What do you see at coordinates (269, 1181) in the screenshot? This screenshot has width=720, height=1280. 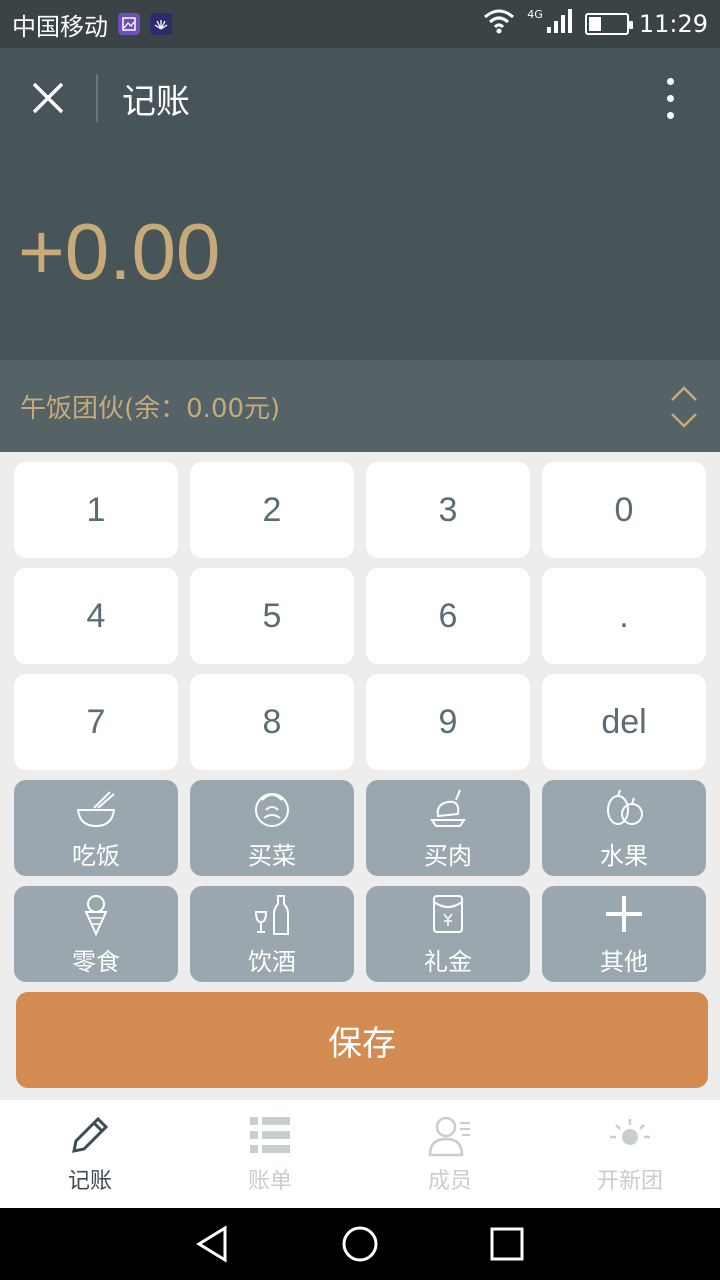 I see `tab-label: 账单` at bounding box center [269, 1181].